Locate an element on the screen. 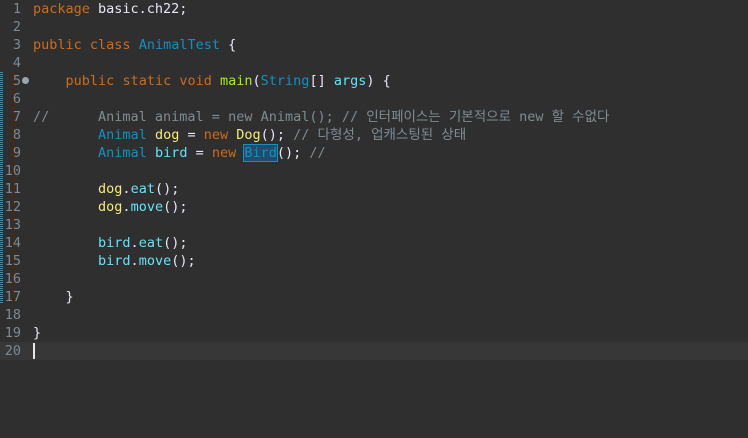  line-code: Animal bird = new Bird(); // is located at coordinates (179, 153).